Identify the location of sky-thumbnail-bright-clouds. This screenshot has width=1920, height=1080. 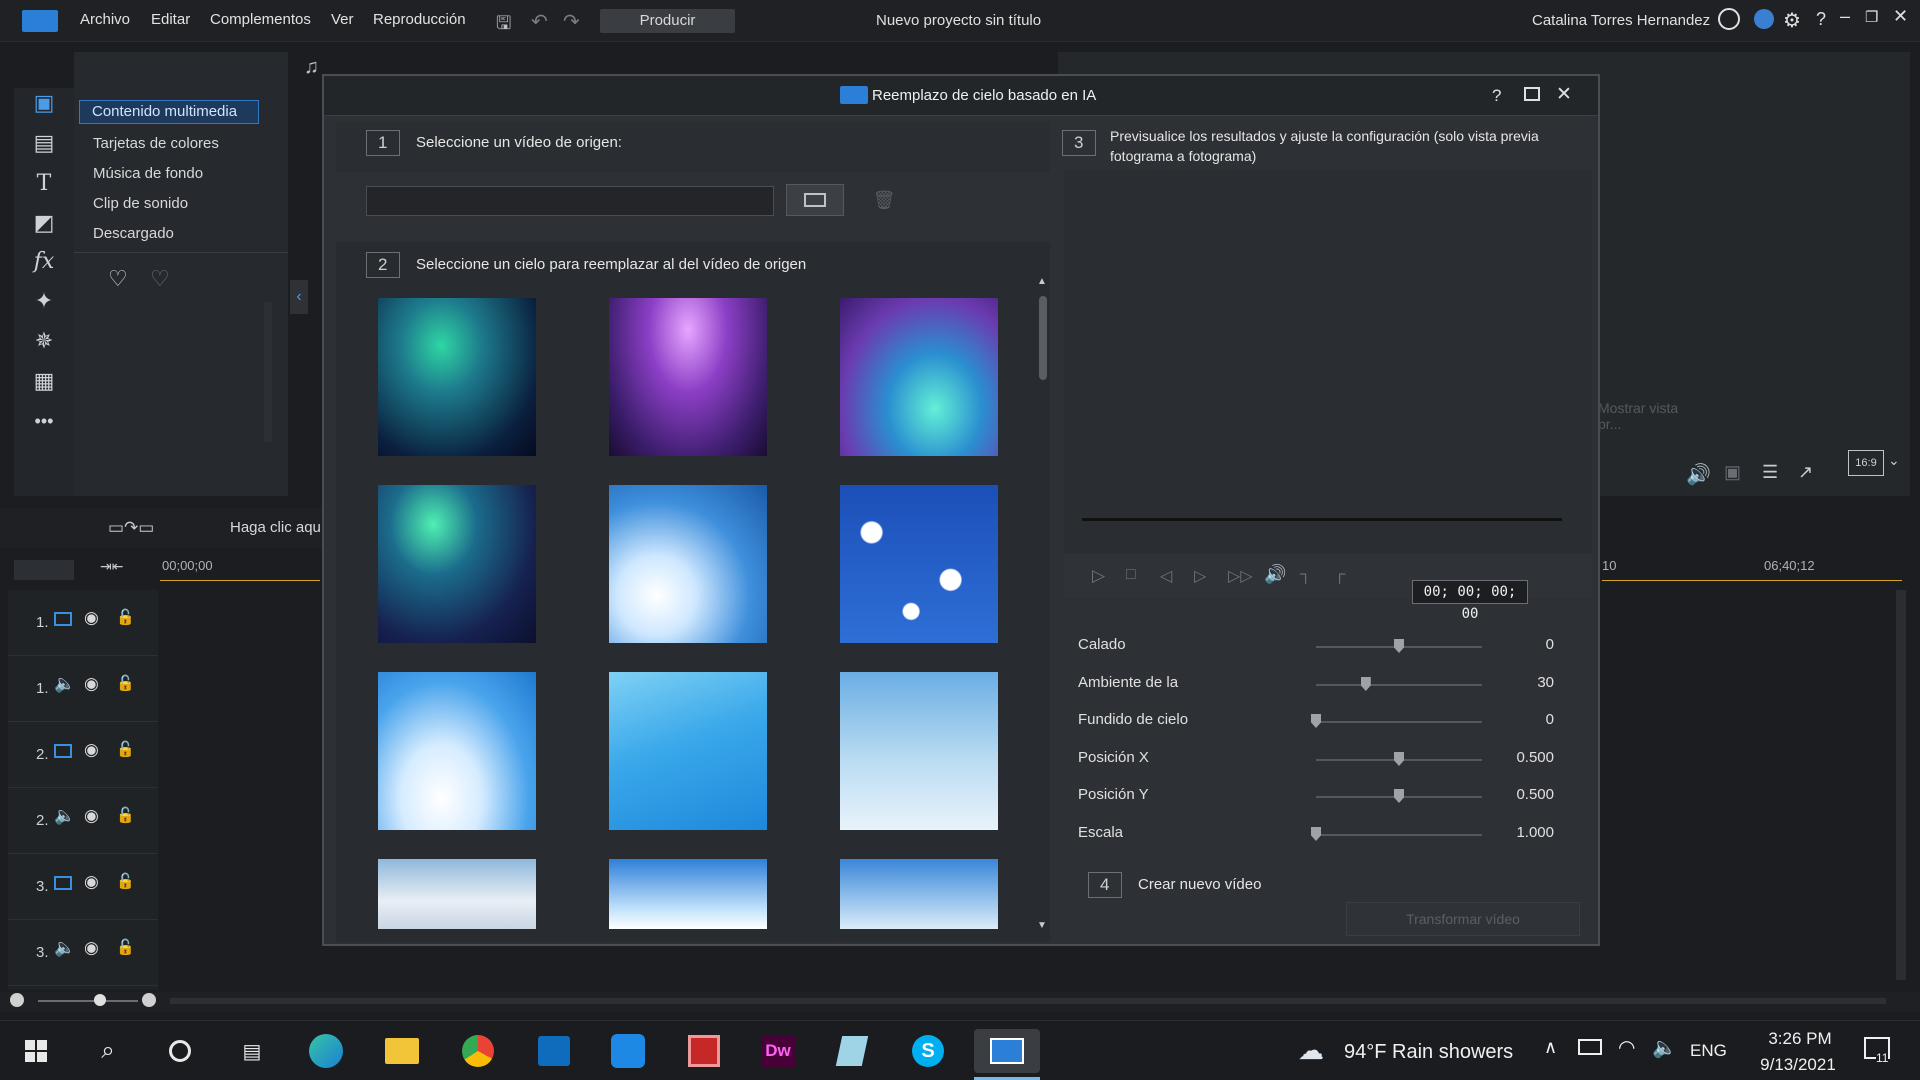
(457, 751).